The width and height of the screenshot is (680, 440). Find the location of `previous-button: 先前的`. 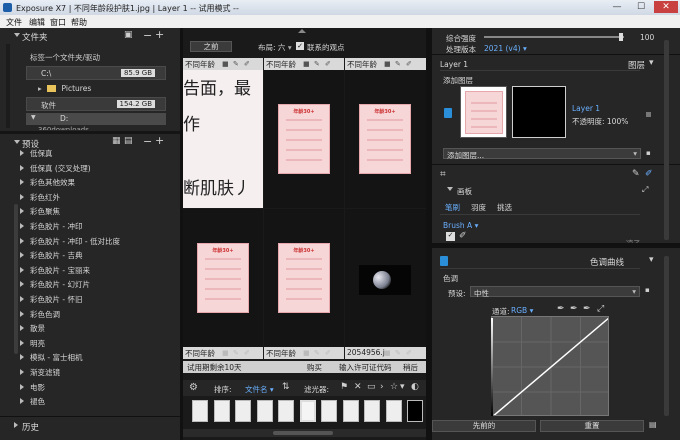

previous-button: 先前的 is located at coordinates (484, 426).